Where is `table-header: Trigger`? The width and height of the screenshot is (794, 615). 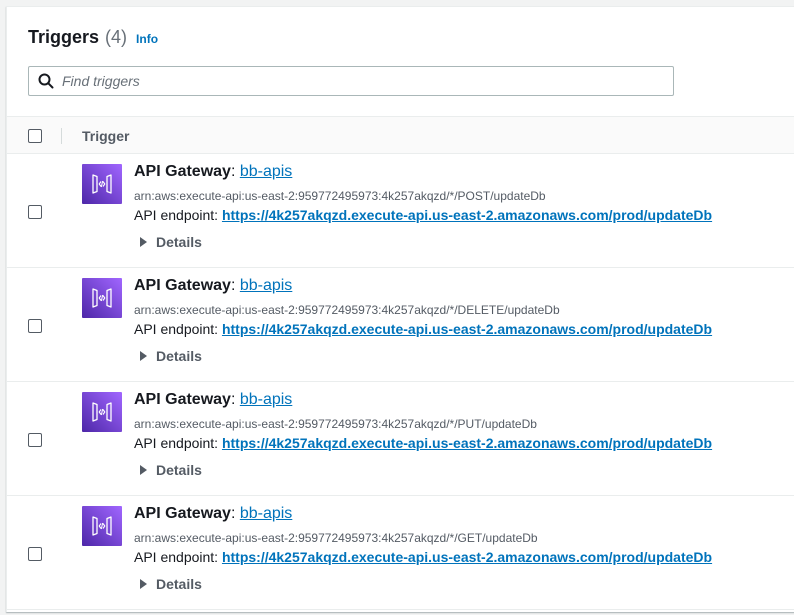
table-header: Trigger is located at coordinates (400, 135).